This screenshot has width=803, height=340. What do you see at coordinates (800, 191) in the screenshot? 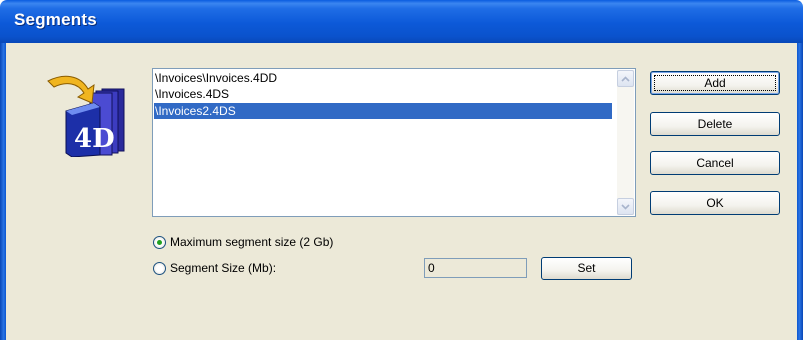
I see `window-frame-right` at bounding box center [800, 191].